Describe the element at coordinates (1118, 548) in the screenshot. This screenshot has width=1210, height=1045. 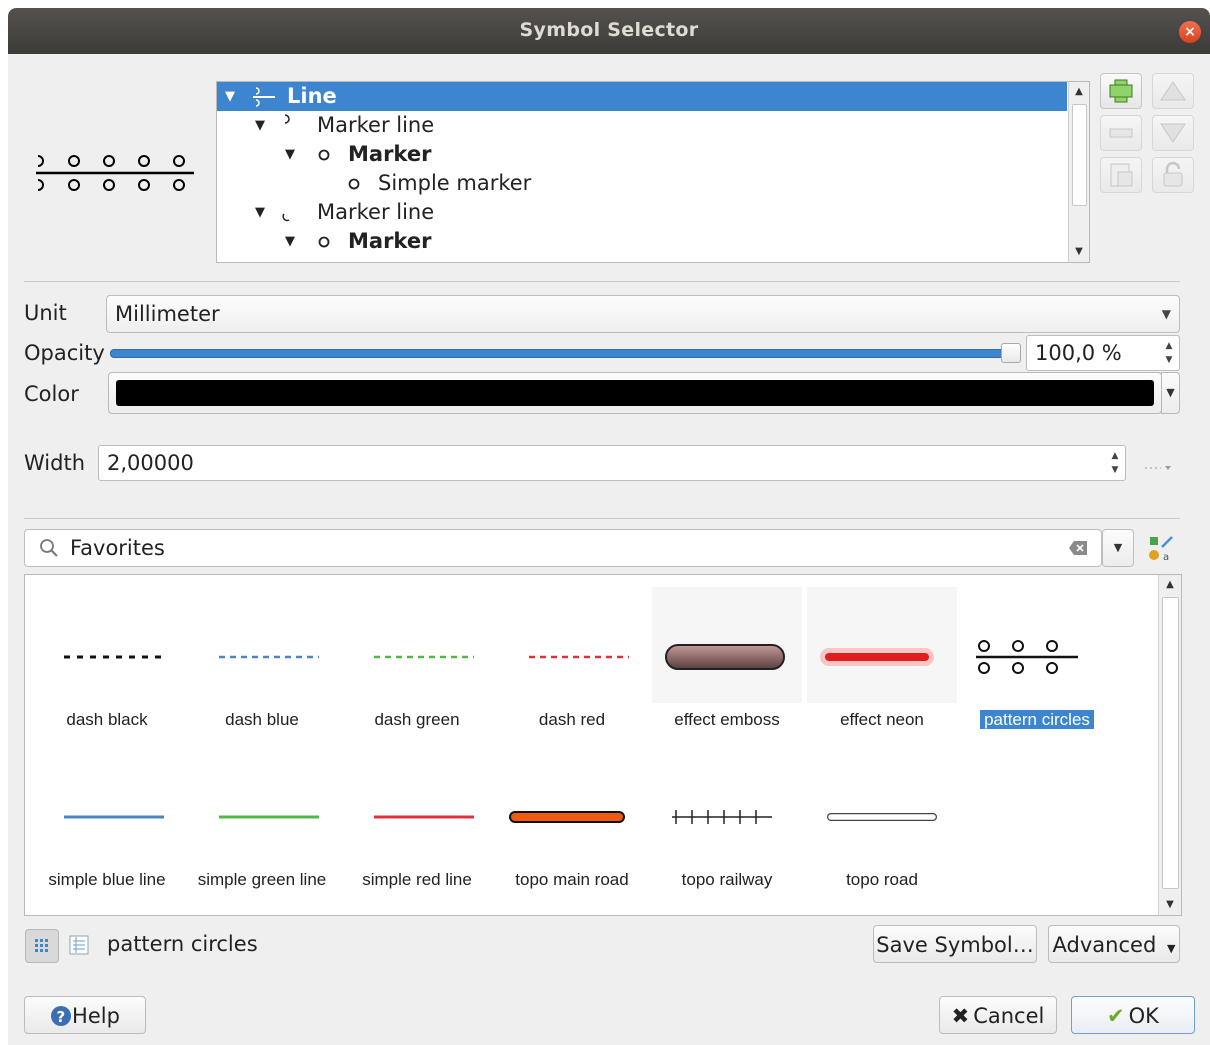
I see `search-dropdown-button: ▼` at that location.